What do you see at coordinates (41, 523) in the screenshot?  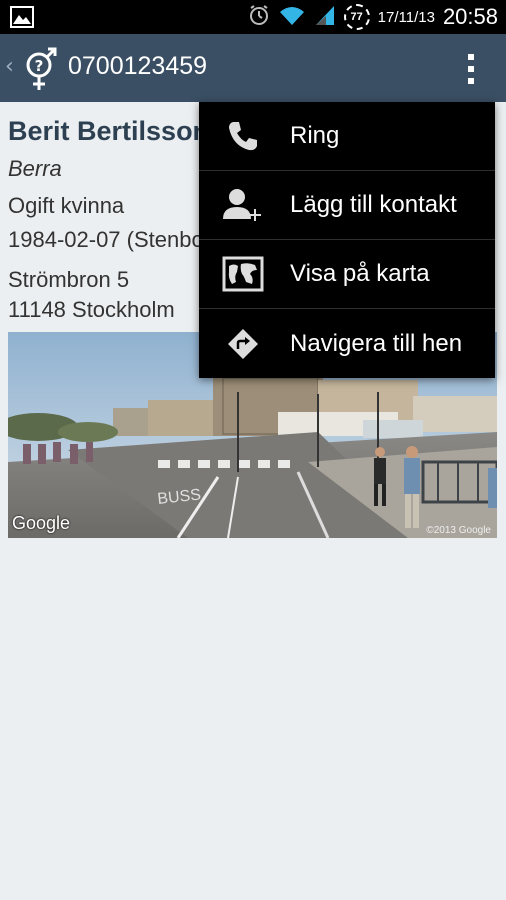 I see `google-watermark: Google` at bounding box center [41, 523].